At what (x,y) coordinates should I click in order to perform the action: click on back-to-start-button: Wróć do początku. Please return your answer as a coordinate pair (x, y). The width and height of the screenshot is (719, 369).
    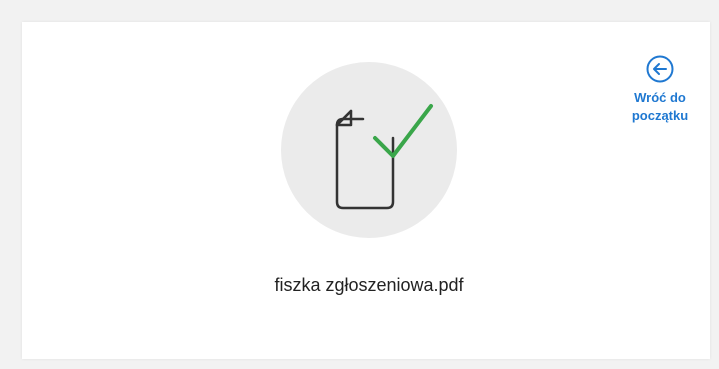
    Looking at the image, I should click on (660, 90).